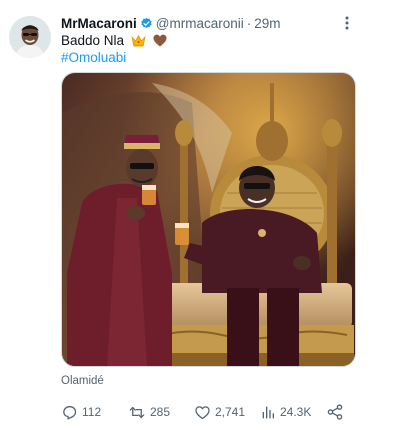 The image size is (415, 430). I want to click on tweet-text-body: Baddo Nla, so click(93, 40).